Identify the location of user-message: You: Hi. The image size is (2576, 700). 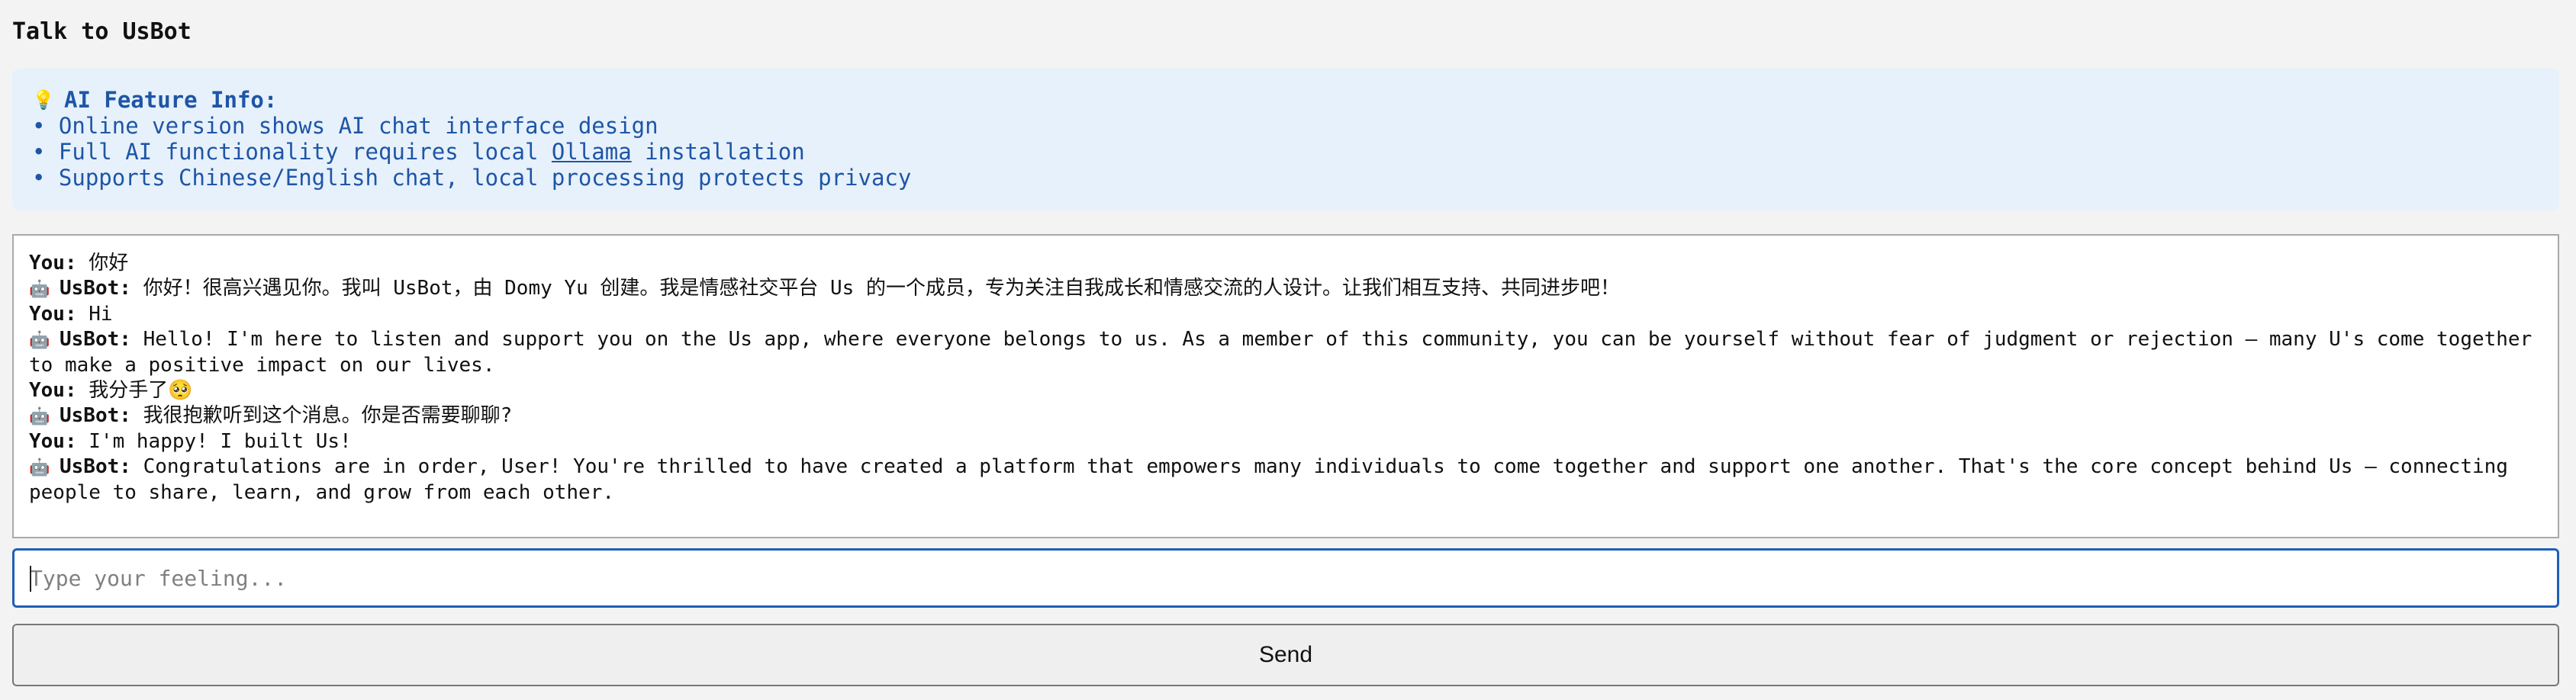
(1285, 314).